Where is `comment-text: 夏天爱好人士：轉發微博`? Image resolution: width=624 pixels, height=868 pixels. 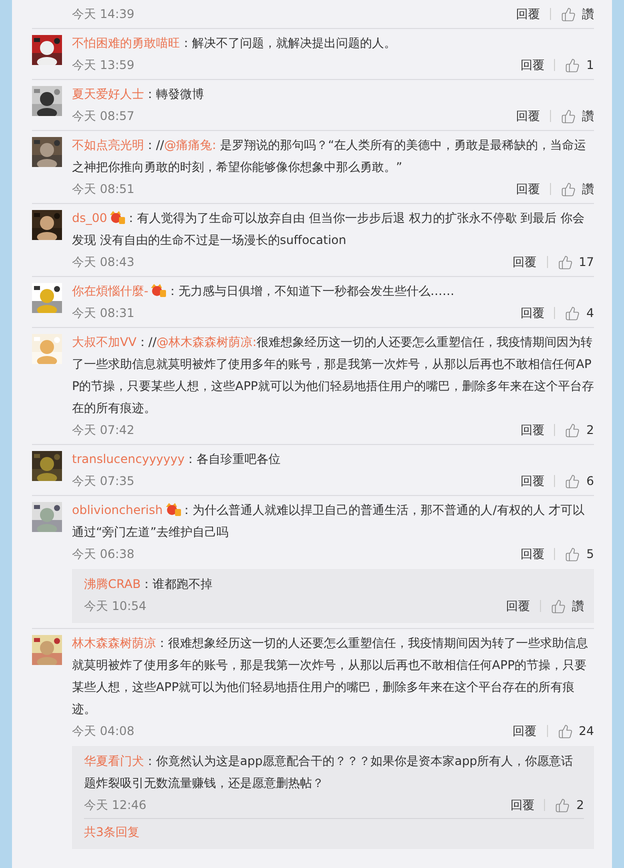
comment-text: 夏天爱好人士：轉發微博 is located at coordinates (138, 94).